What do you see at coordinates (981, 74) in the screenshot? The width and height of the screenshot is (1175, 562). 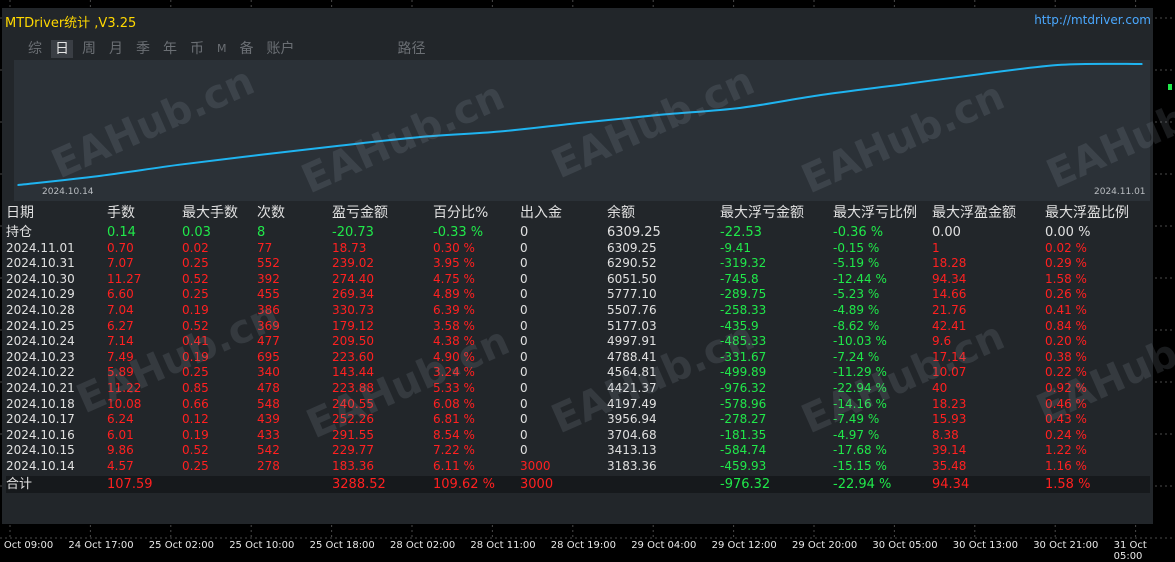 I see `equity-point-2024.10.30` at bounding box center [981, 74].